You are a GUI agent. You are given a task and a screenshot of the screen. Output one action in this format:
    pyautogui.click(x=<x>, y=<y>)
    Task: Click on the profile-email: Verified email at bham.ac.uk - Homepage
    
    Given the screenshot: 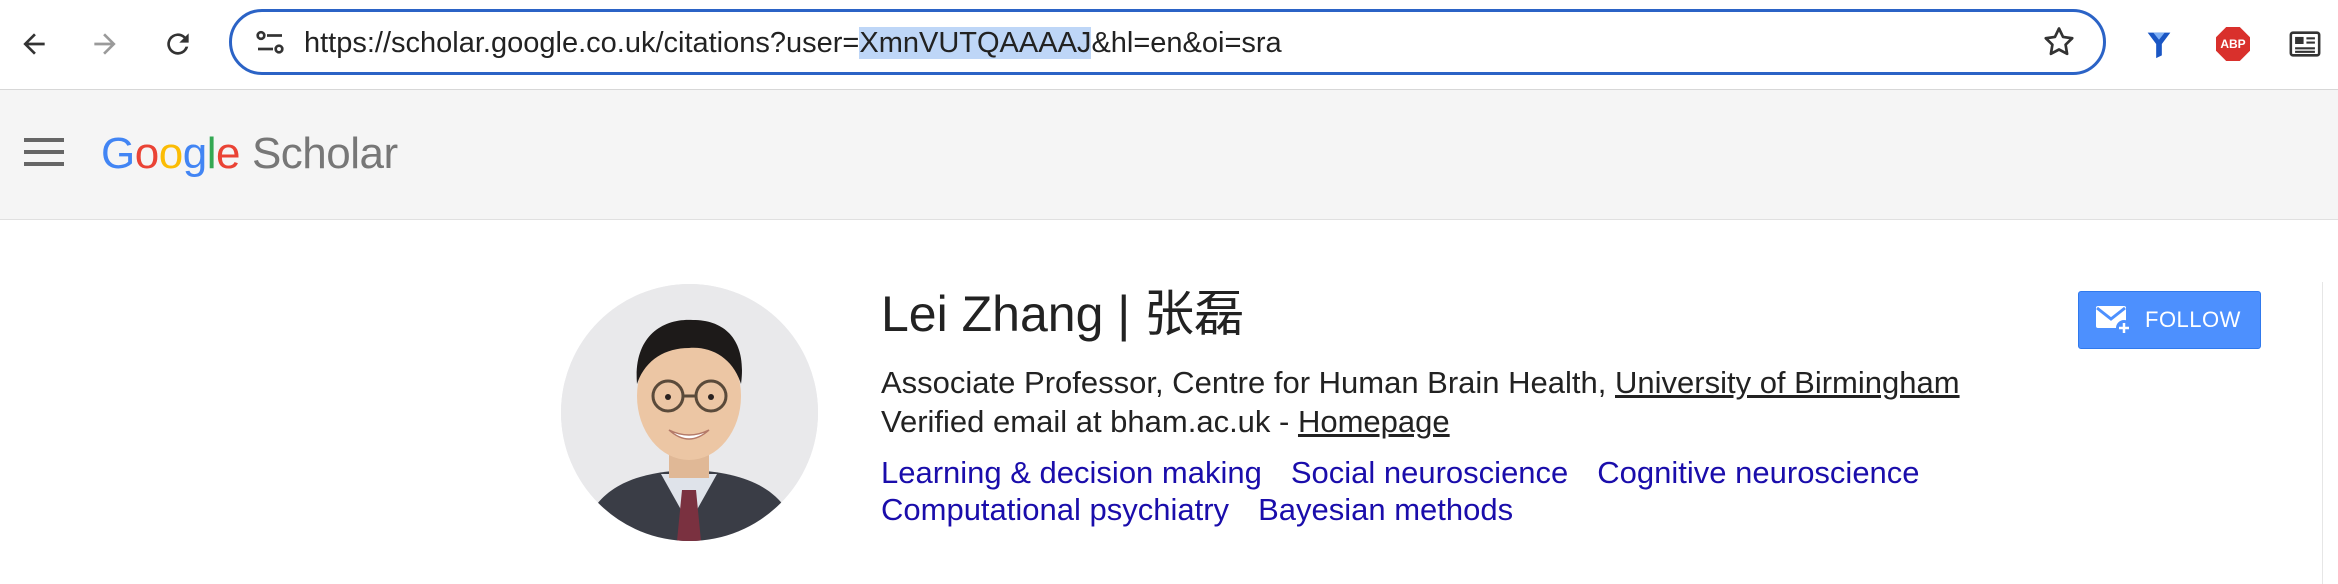 What is the action you would take?
    pyautogui.click(x=1165, y=422)
    